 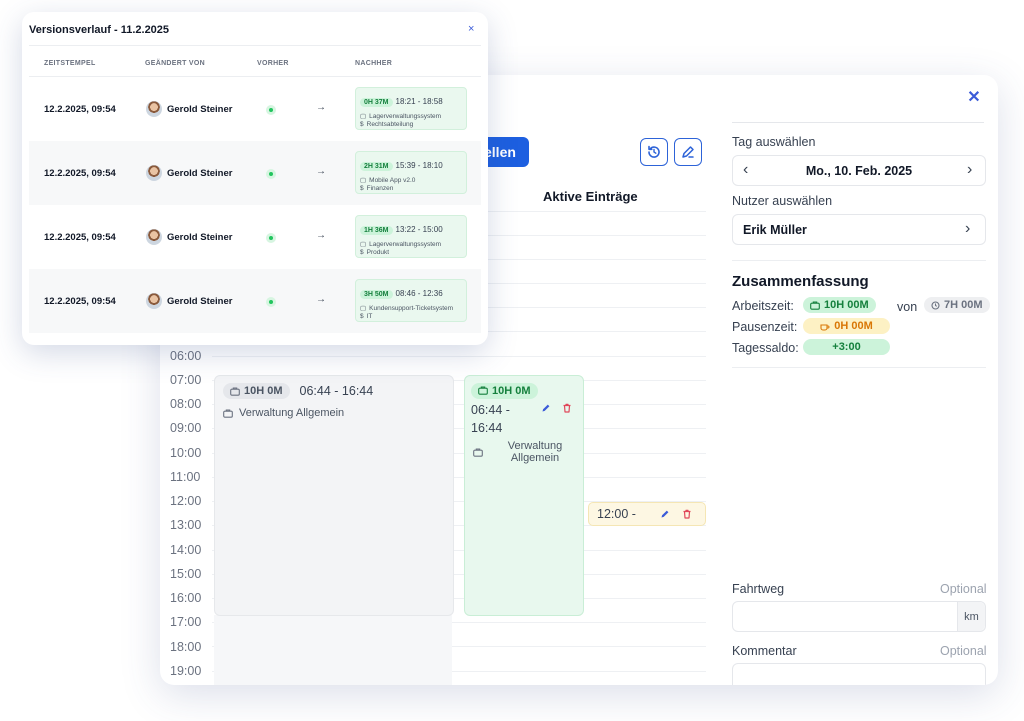 What do you see at coordinates (376, 102) in the screenshot?
I see `duration-badge: 0H 37M` at bounding box center [376, 102].